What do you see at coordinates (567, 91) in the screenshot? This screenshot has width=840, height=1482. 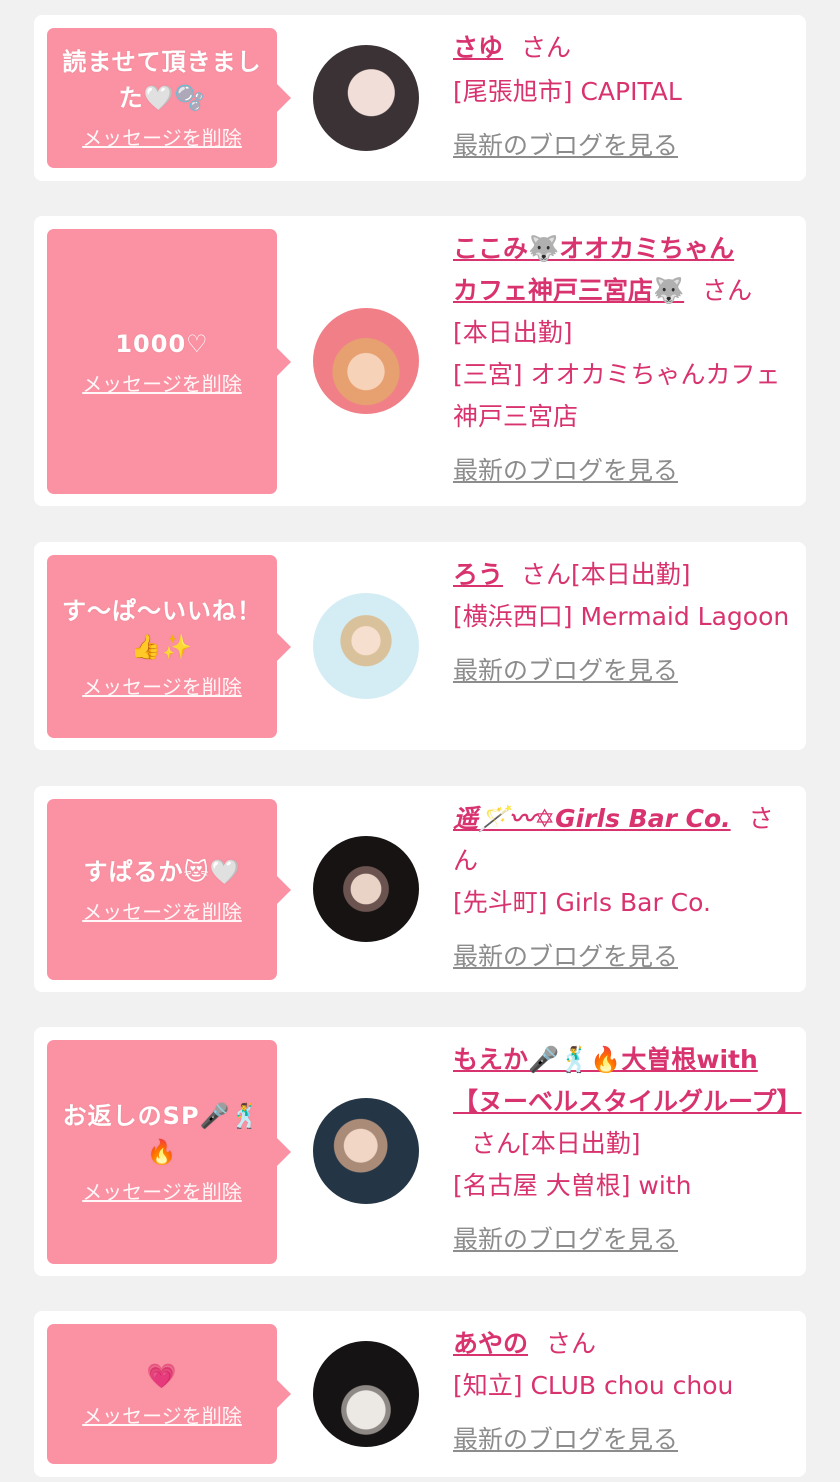 I see `shop-name: [尾張旭市] CAPITAL` at bounding box center [567, 91].